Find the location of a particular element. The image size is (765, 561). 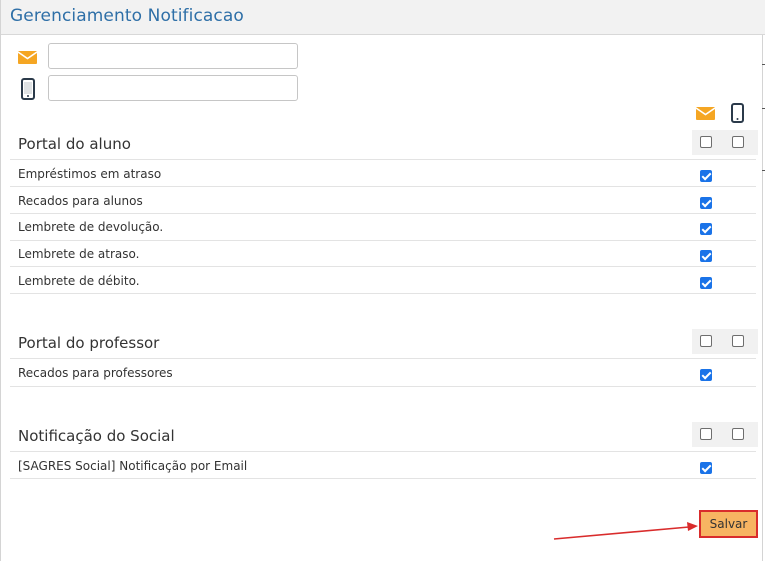

section-title: Portal do aluno is located at coordinates (74, 144).